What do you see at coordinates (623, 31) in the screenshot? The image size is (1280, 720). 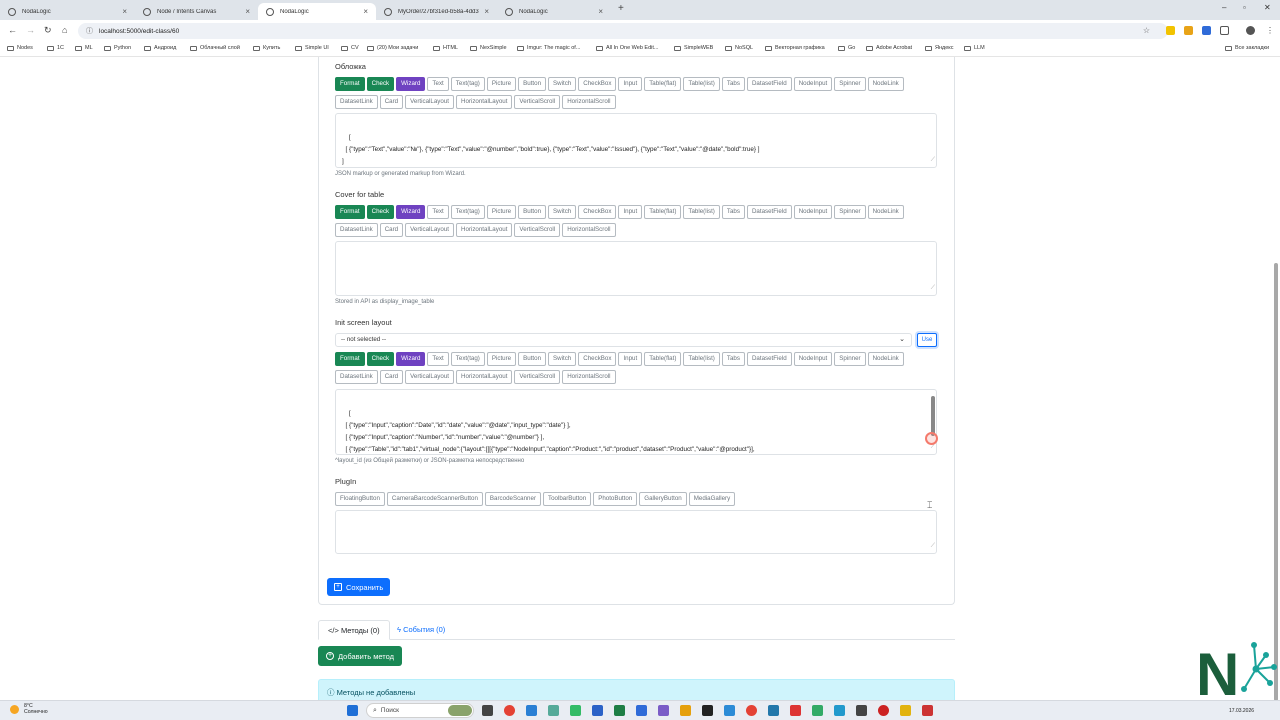 I see `url-field: ⓘ localhost:5000/edit-class/60 ☆` at bounding box center [623, 31].